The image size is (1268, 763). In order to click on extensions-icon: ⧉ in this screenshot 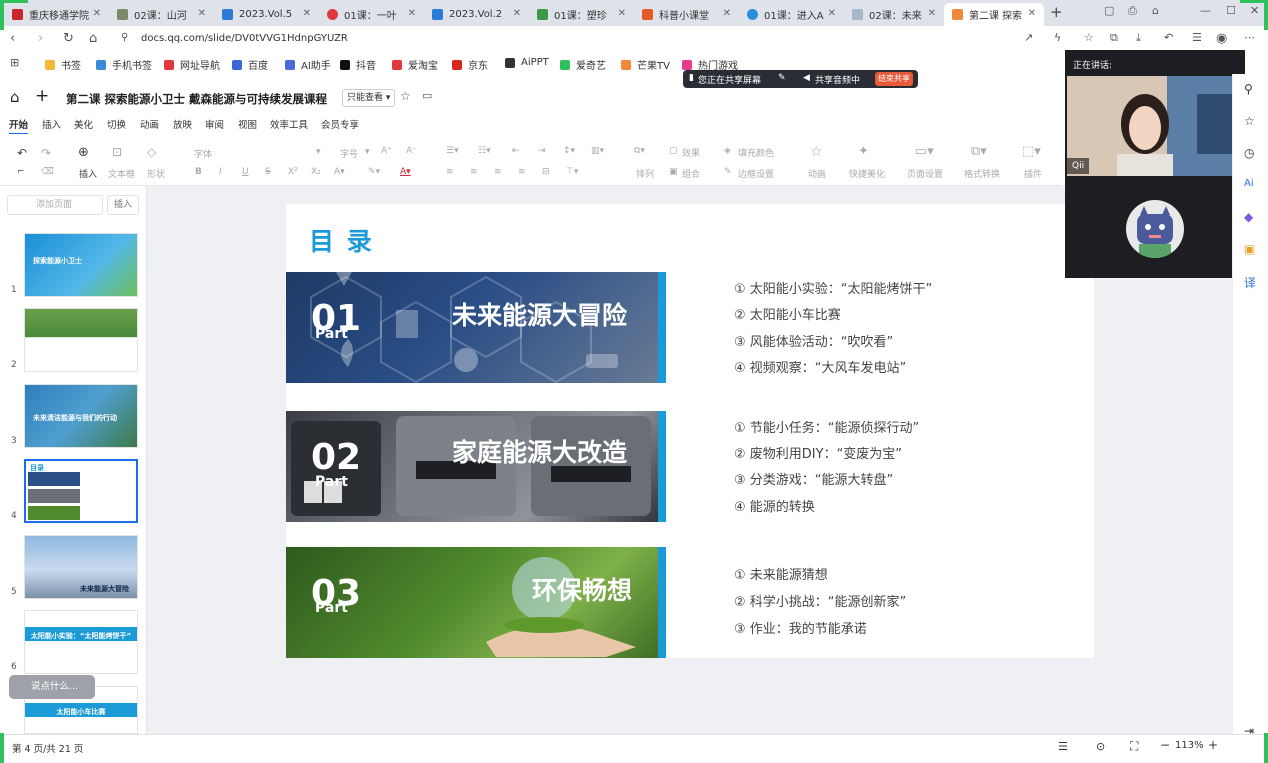, I will do `click(1114, 38)`.